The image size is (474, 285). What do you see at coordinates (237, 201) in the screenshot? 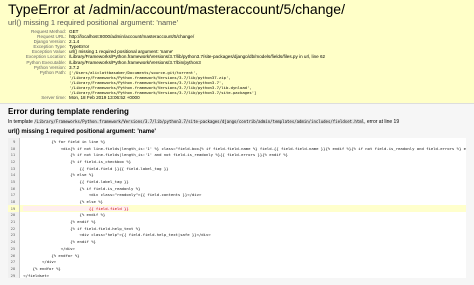
I see `source-line: 18 {% else %}` at bounding box center [237, 201].